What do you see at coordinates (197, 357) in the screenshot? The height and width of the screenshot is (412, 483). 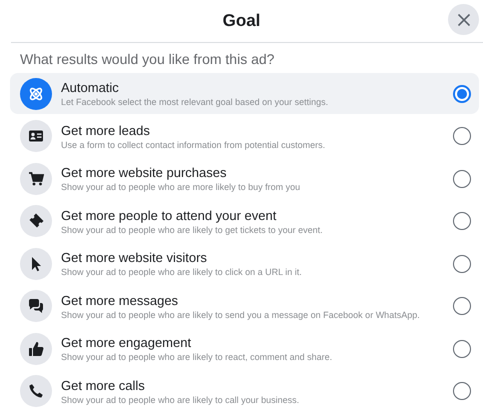 I see `goal-description: Show your ad to people who are likely to react, comment and share.` at bounding box center [197, 357].